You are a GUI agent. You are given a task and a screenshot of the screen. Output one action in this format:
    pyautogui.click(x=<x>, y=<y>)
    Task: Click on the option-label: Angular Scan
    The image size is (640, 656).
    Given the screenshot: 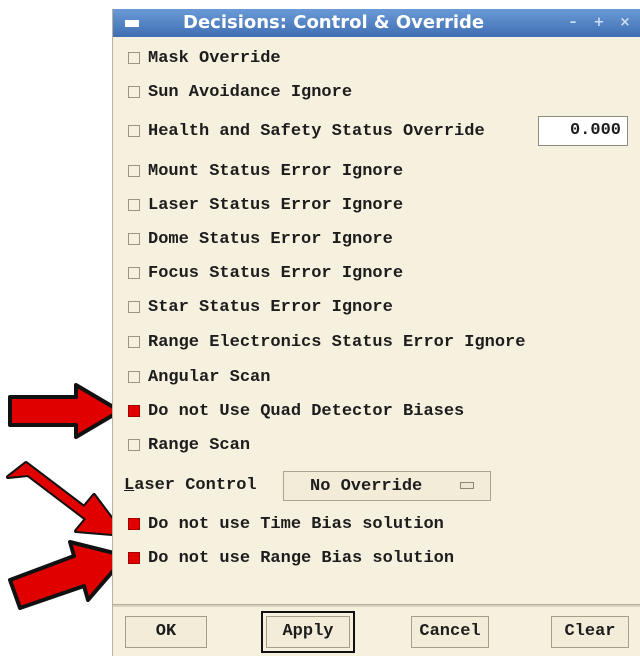 What is the action you would take?
    pyautogui.click(x=209, y=377)
    